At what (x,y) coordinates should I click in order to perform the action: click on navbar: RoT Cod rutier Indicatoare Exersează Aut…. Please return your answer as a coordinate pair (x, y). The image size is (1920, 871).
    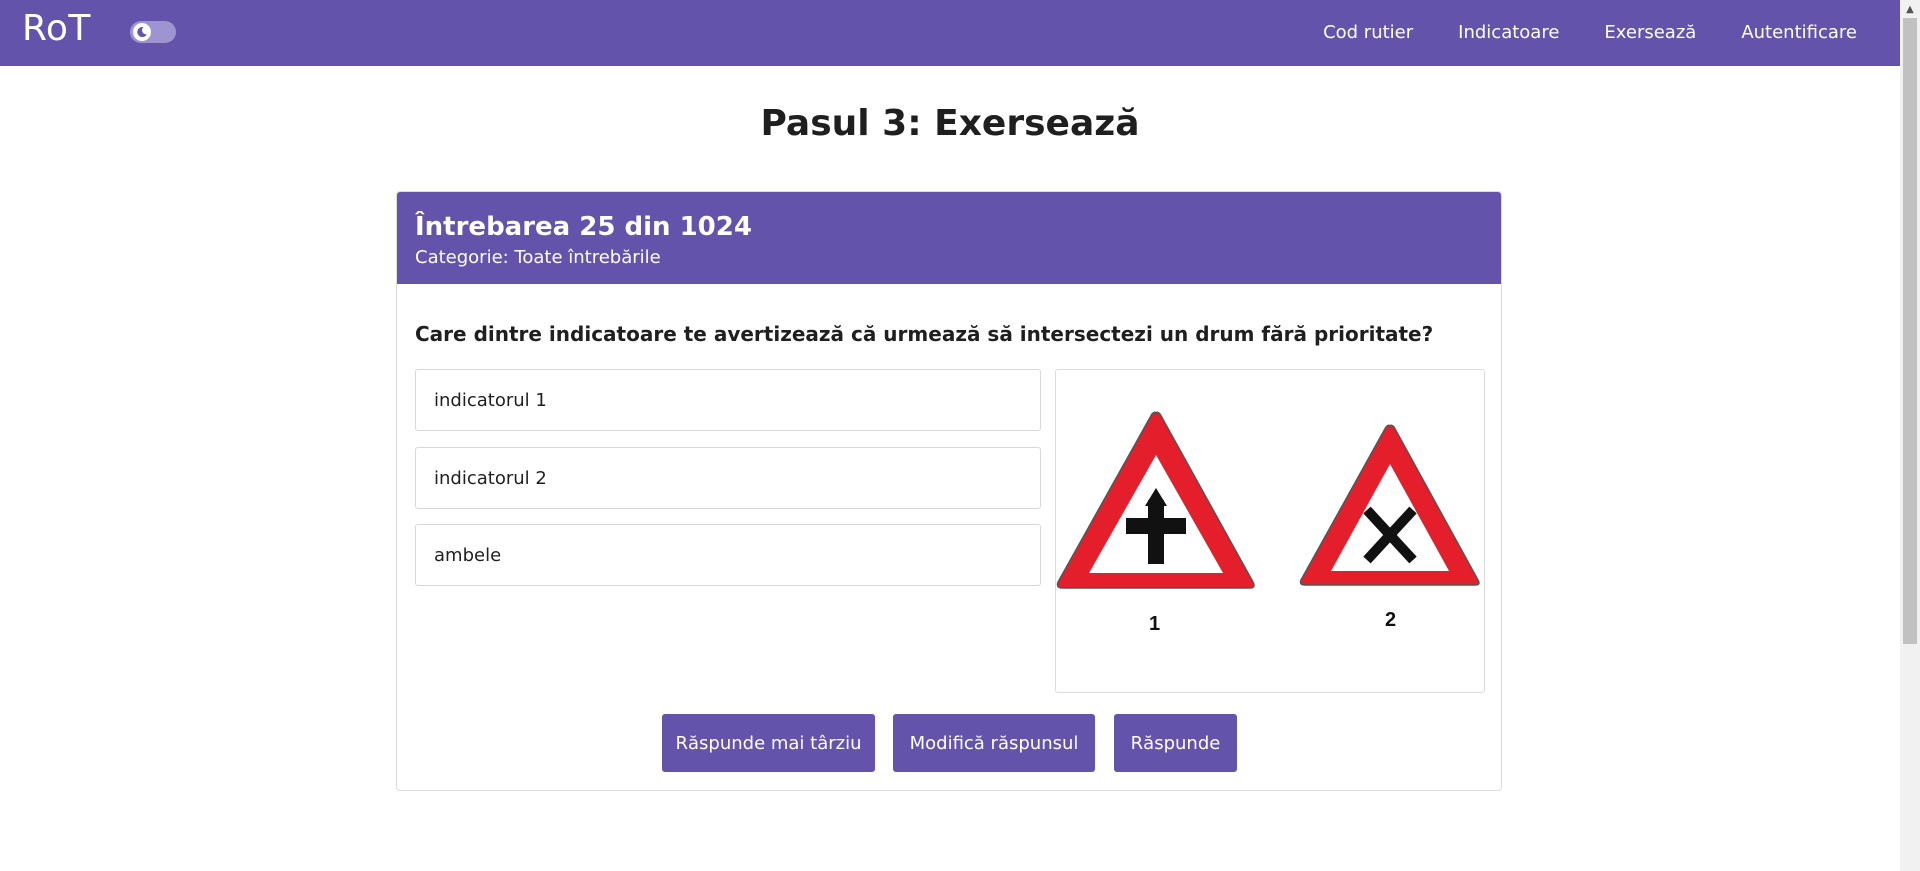
    Looking at the image, I should click on (950, 33).